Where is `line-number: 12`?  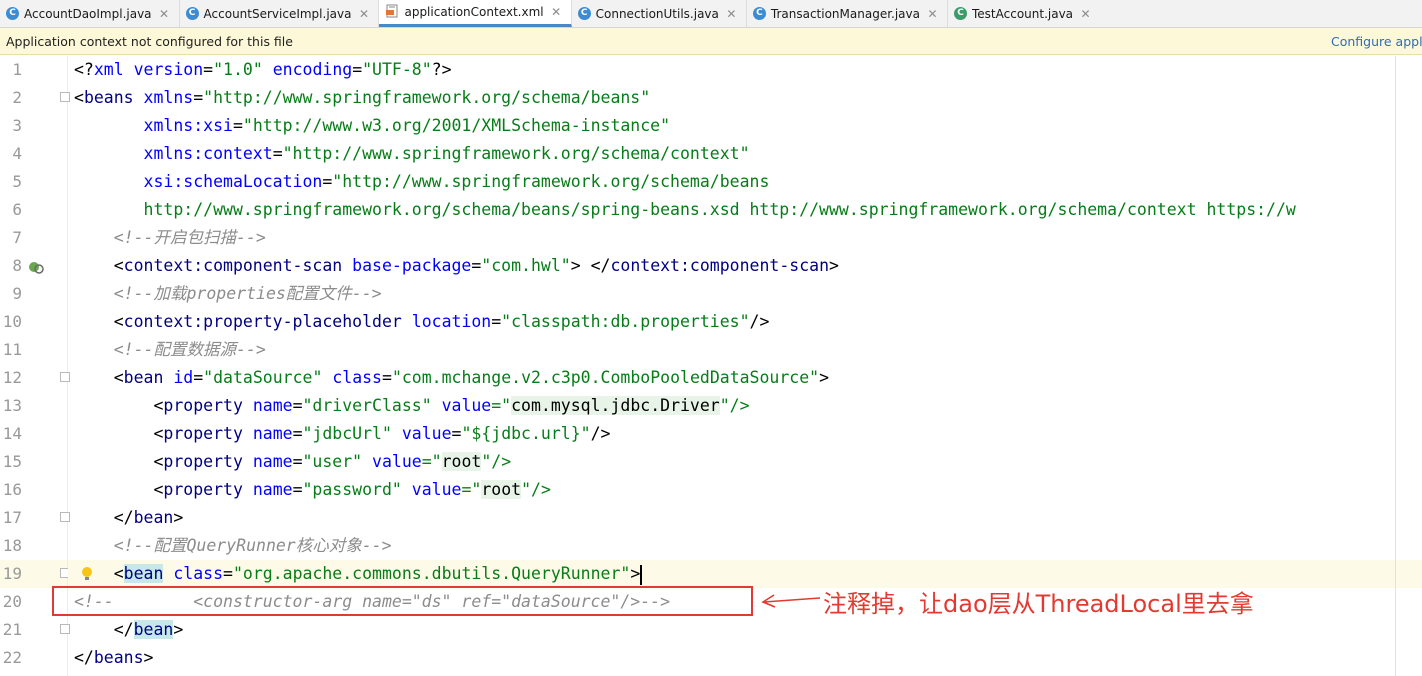 line-number: 12 is located at coordinates (12, 377).